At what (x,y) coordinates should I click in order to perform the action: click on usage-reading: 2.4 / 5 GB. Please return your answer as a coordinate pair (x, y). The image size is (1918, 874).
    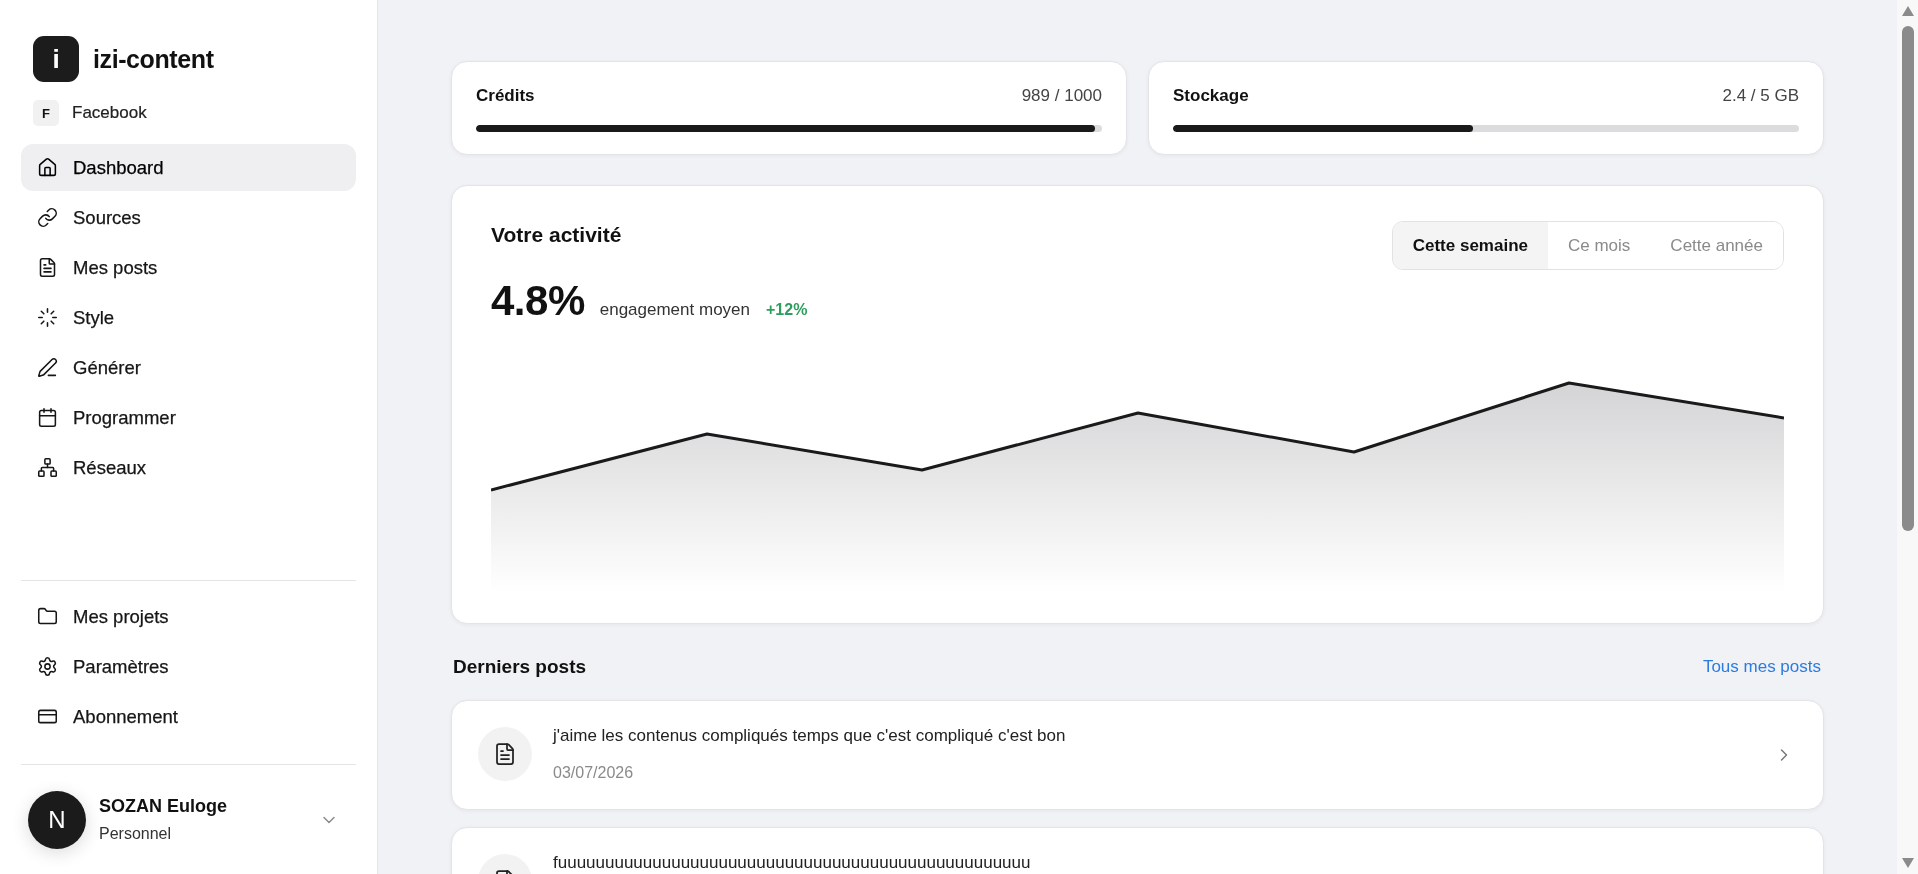
    Looking at the image, I should click on (1760, 96).